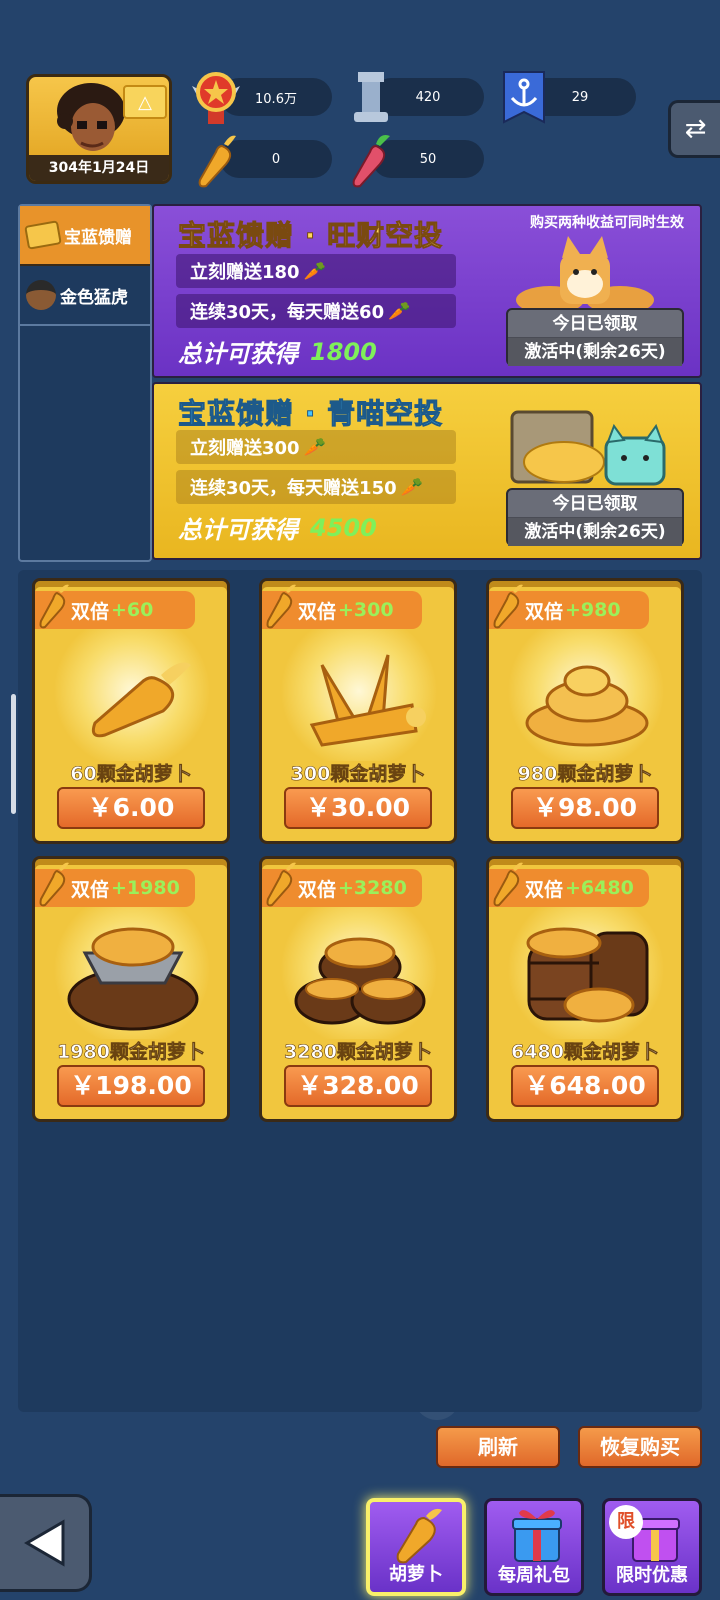  What do you see at coordinates (141, 700) in the screenshot?
I see `single-carrot-icon` at bounding box center [141, 700].